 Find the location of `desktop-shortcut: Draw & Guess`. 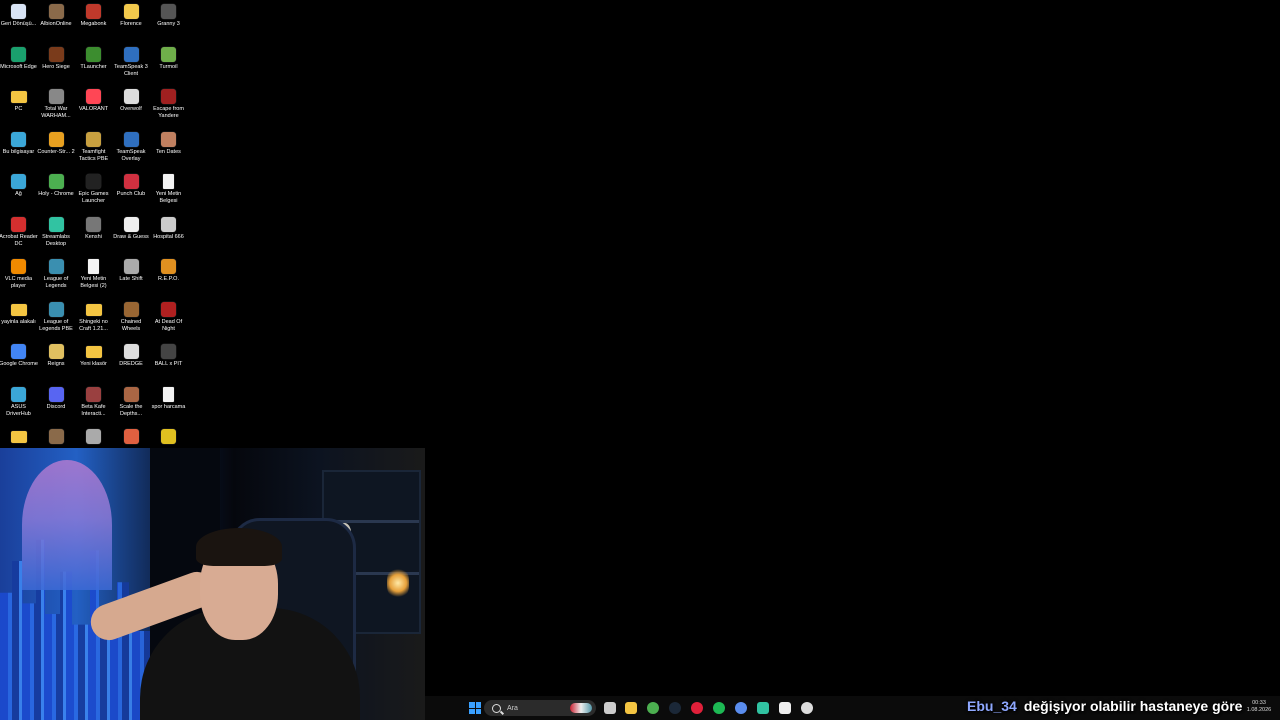

desktop-shortcut: Draw & Guess is located at coordinates (131, 228).